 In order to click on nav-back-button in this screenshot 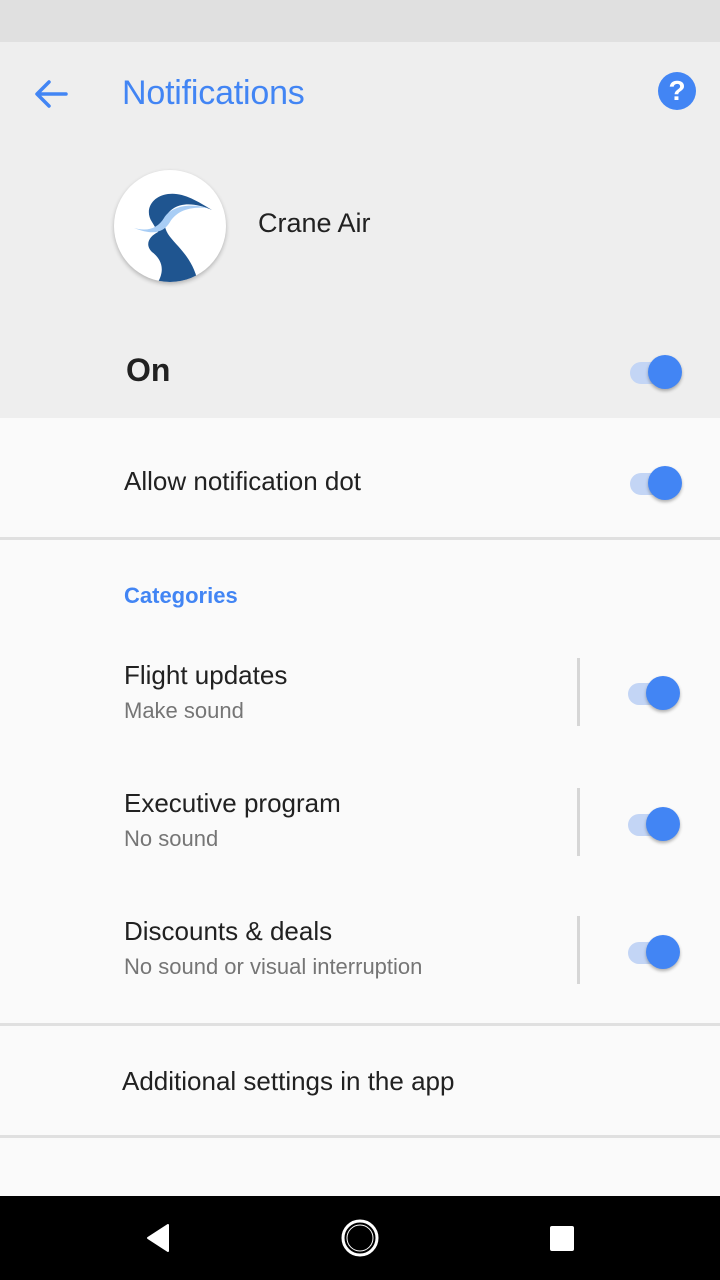, I will do `click(158, 1238)`.